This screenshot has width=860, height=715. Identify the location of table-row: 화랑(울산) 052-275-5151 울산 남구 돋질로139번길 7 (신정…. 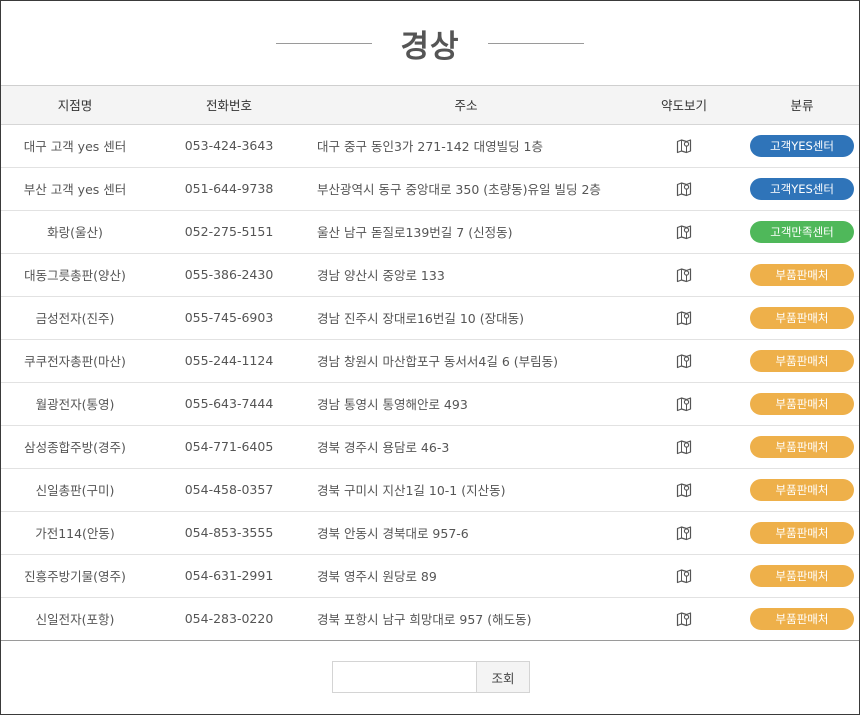
(430, 232).